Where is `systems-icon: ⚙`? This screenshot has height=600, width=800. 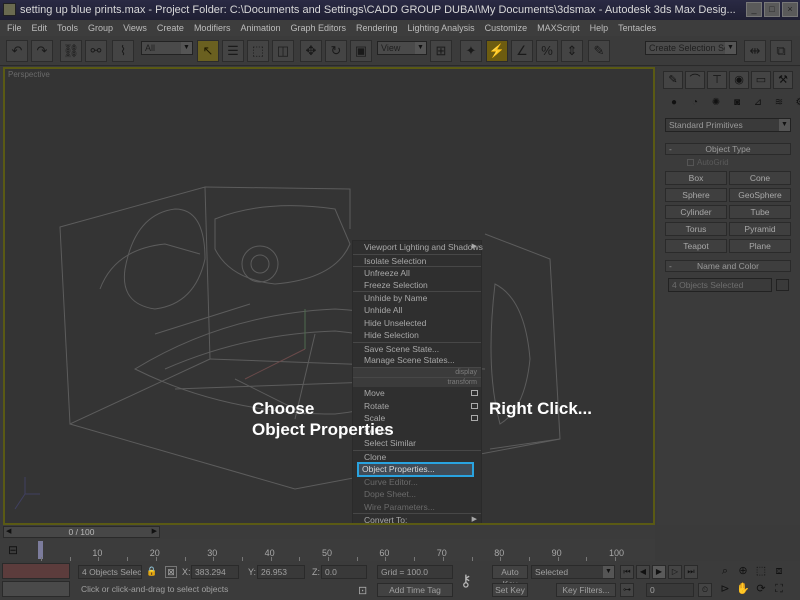 systems-icon: ⚙ is located at coordinates (795, 103).